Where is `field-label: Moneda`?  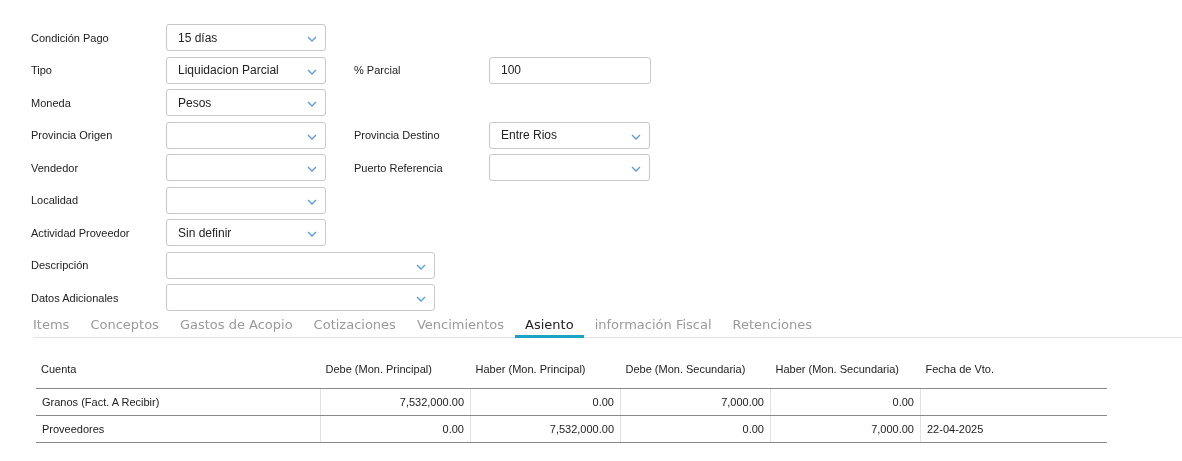 field-label: Moneda is located at coordinates (51, 102).